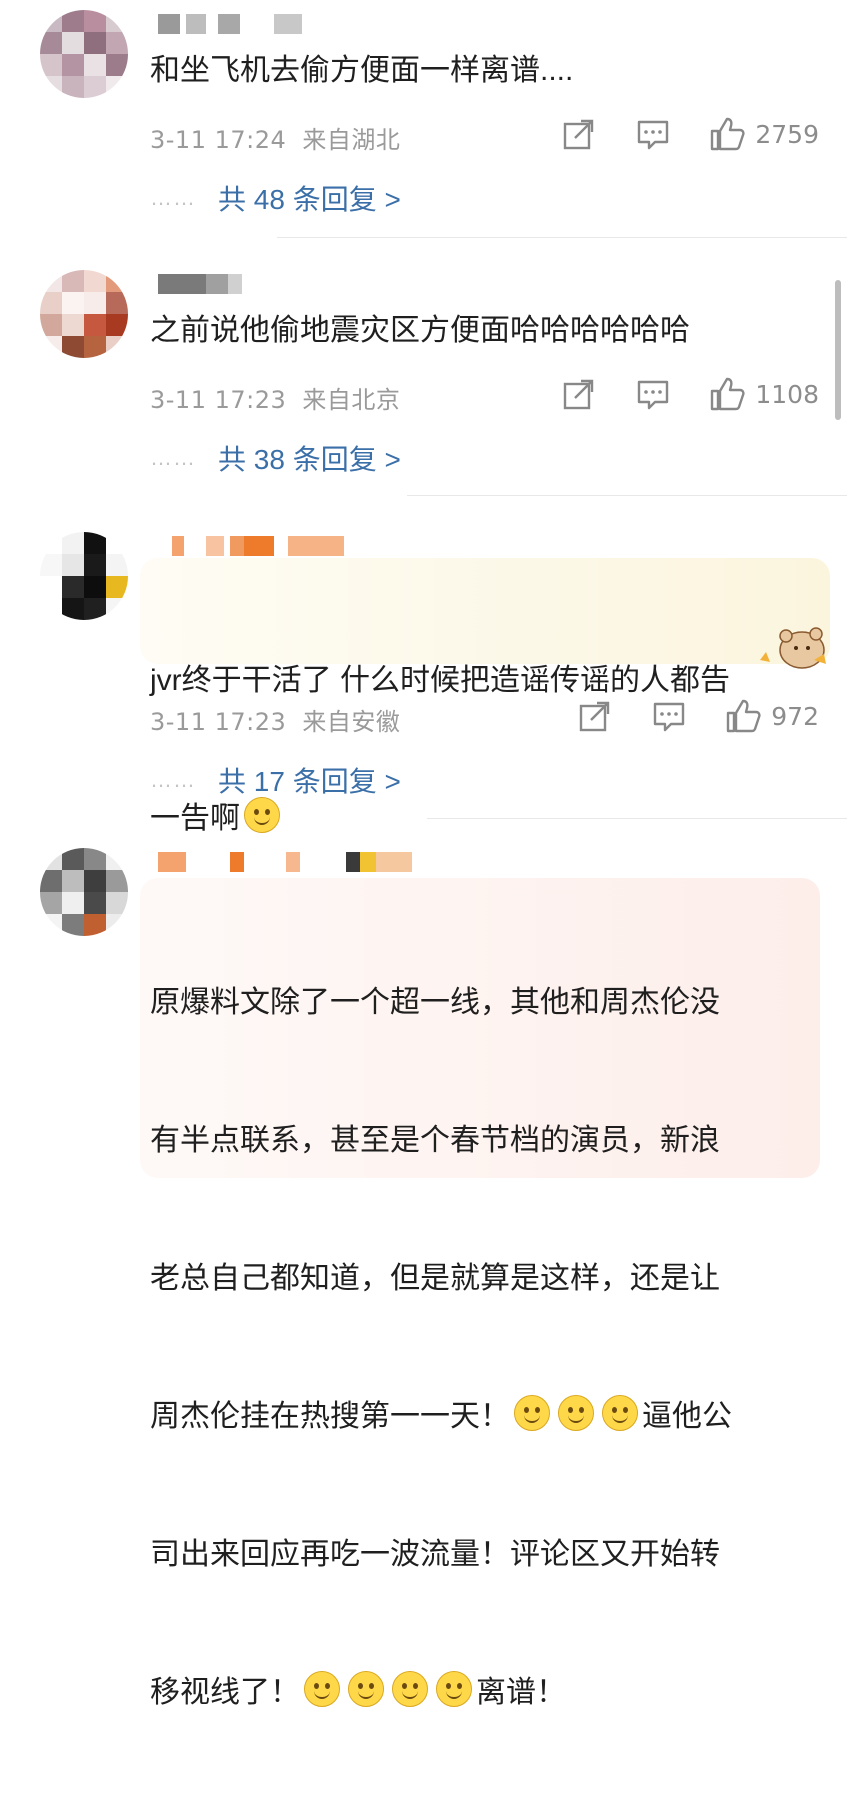 This screenshot has height=1808, width=847. I want to click on comment-text-segment: 周杰伦挂在热搜第一一天！, so click(330, 1416).